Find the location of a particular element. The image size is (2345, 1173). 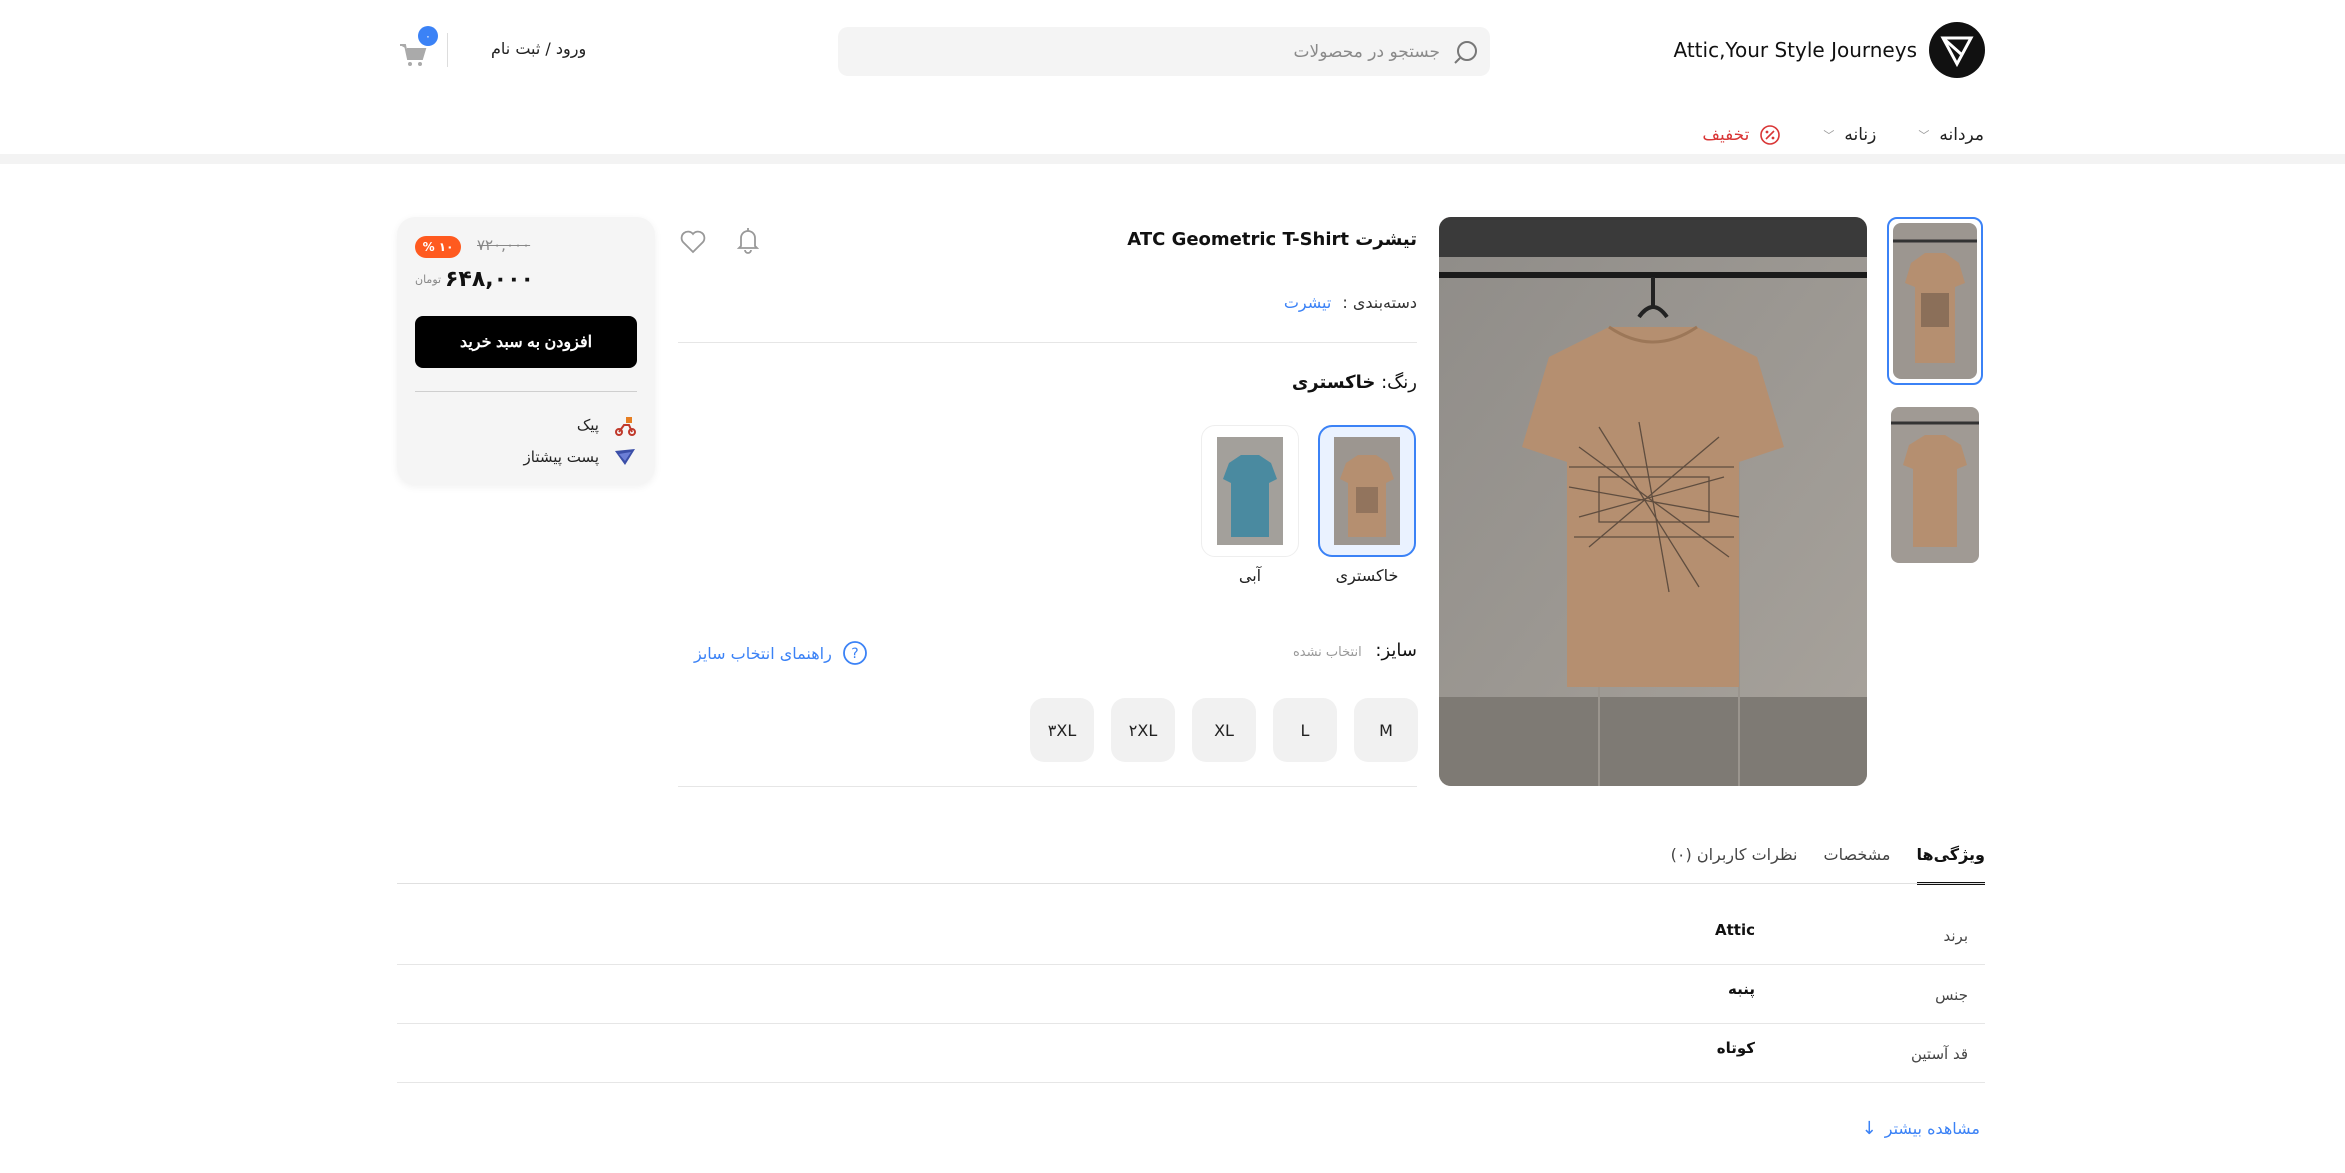

nav-item-women: زنانه ﹀ is located at coordinates (1849, 135).